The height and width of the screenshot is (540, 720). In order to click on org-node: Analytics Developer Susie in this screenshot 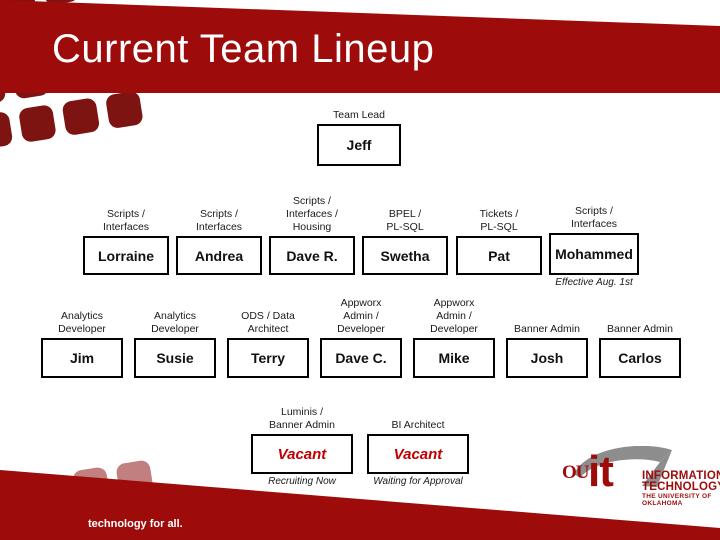, I will do `click(175, 344)`.